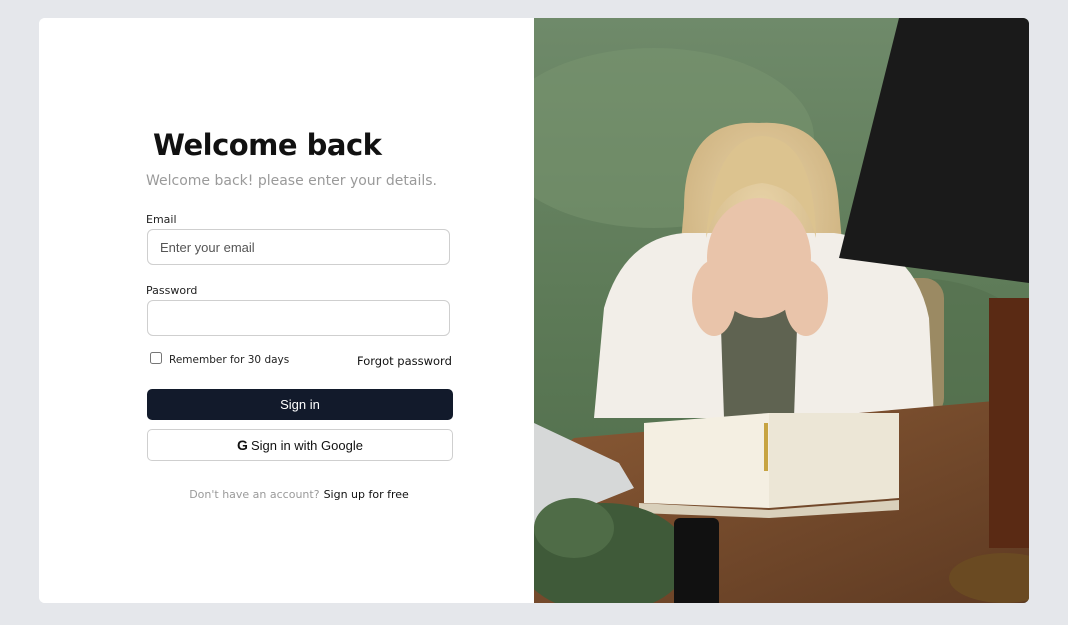 The image size is (1068, 625). What do you see at coordinates (172, 290) in the screenshot?
I see `password-label: Password` at bounding box center [172, 290].